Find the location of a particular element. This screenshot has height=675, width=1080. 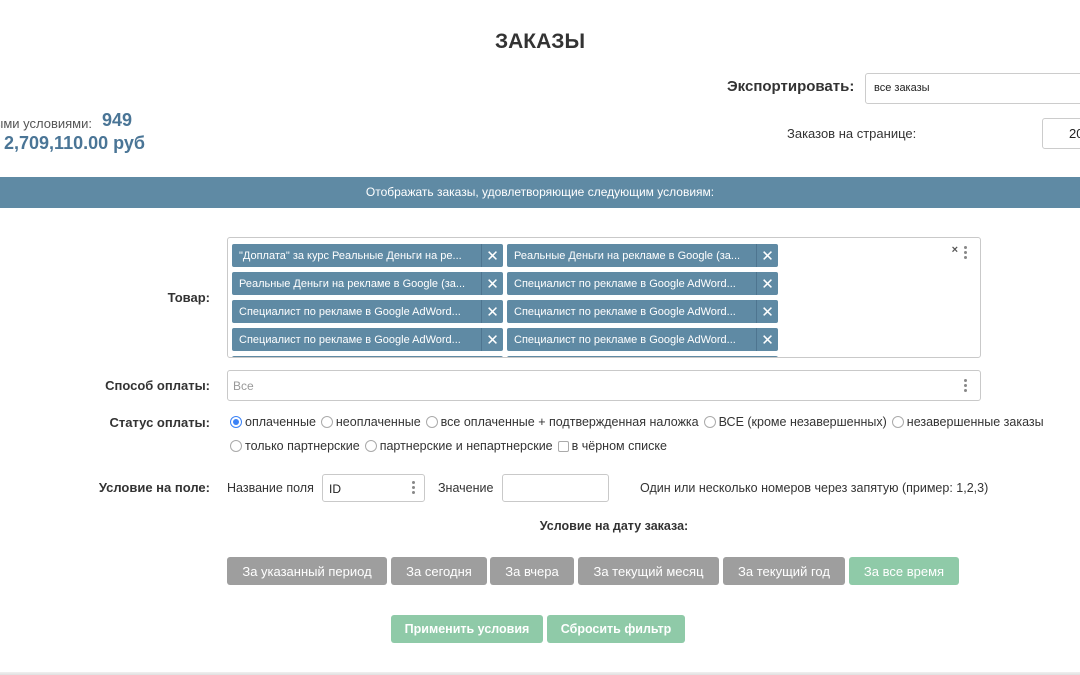

payment-status-option: оплаченные is located at coordinates (273, 422).